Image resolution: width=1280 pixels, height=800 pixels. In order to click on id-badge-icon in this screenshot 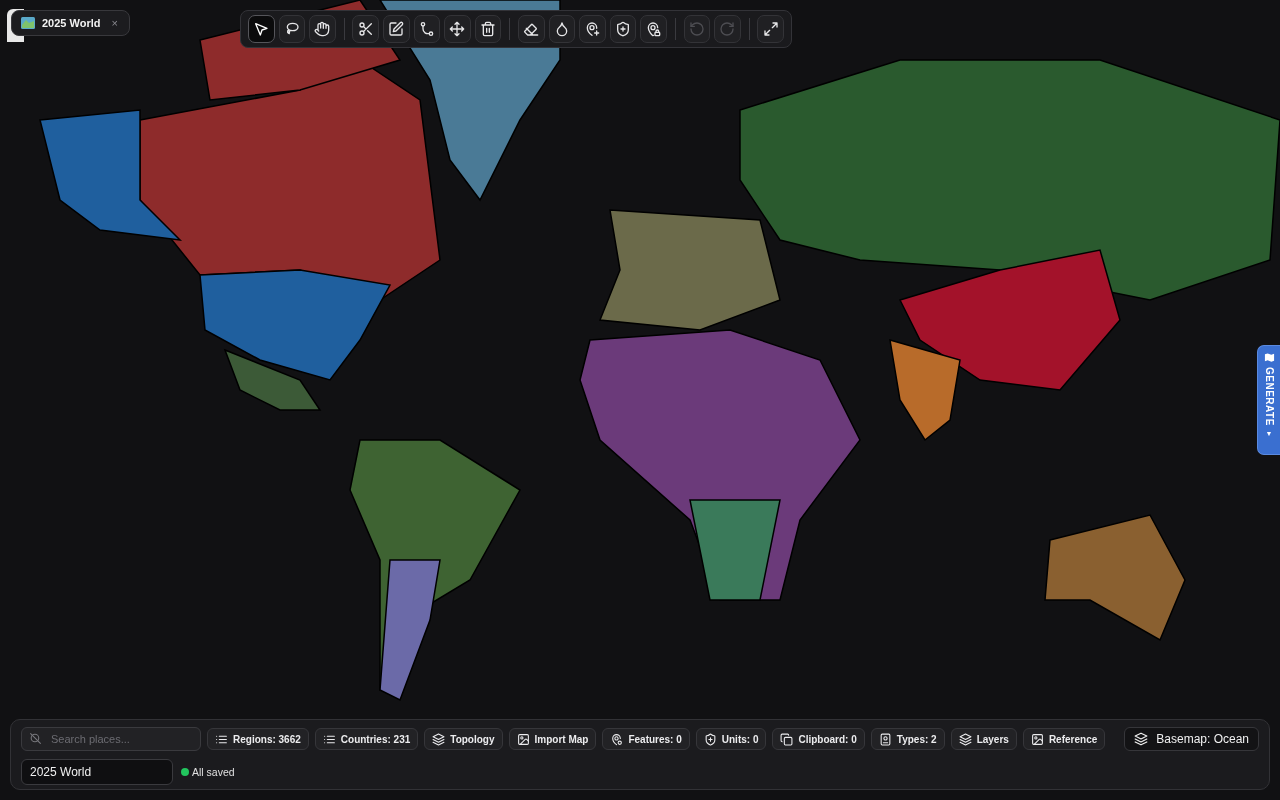, I will do `click(885, 739)`.